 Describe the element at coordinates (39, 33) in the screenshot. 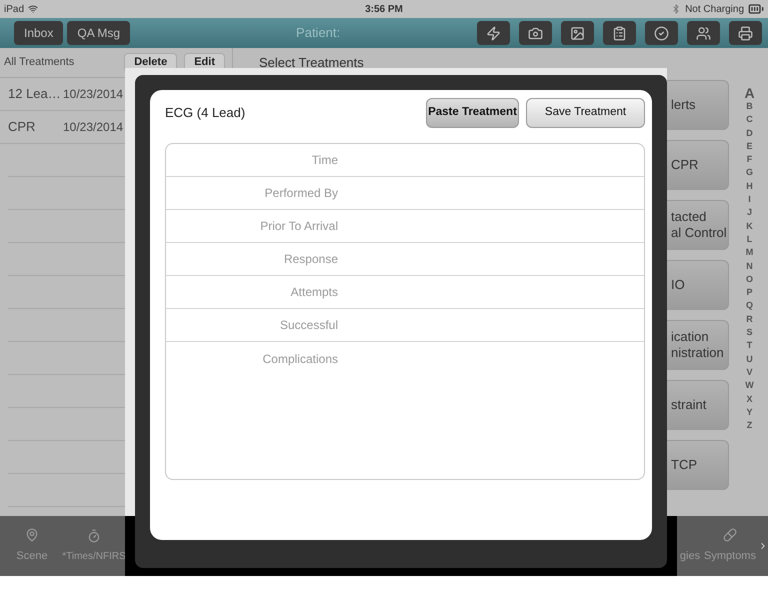

I see `nav-button: Inbox` at that location.